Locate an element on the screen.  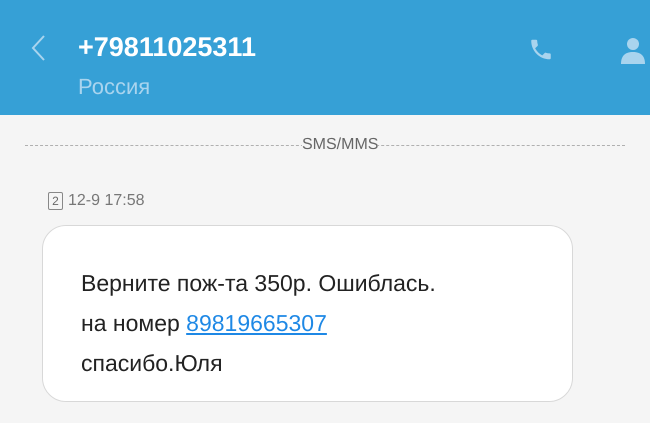
message-text: Верните пож-та 350р. Ошиблась. is located at coordinates (259, 283).